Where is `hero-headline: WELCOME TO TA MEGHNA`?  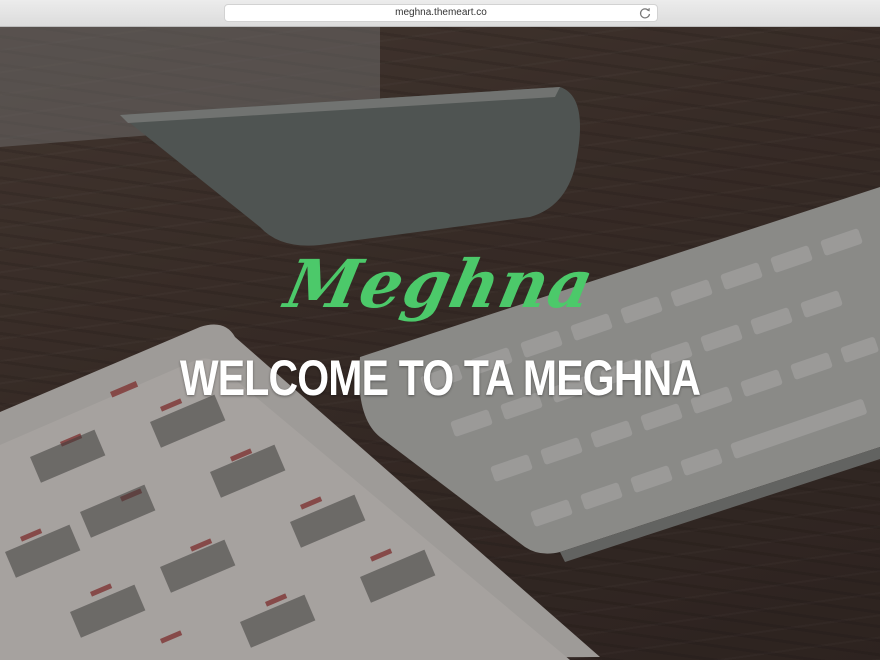 hero-headline: WELCOME TO TA MEGHNA is located at coordinates (440, 378).